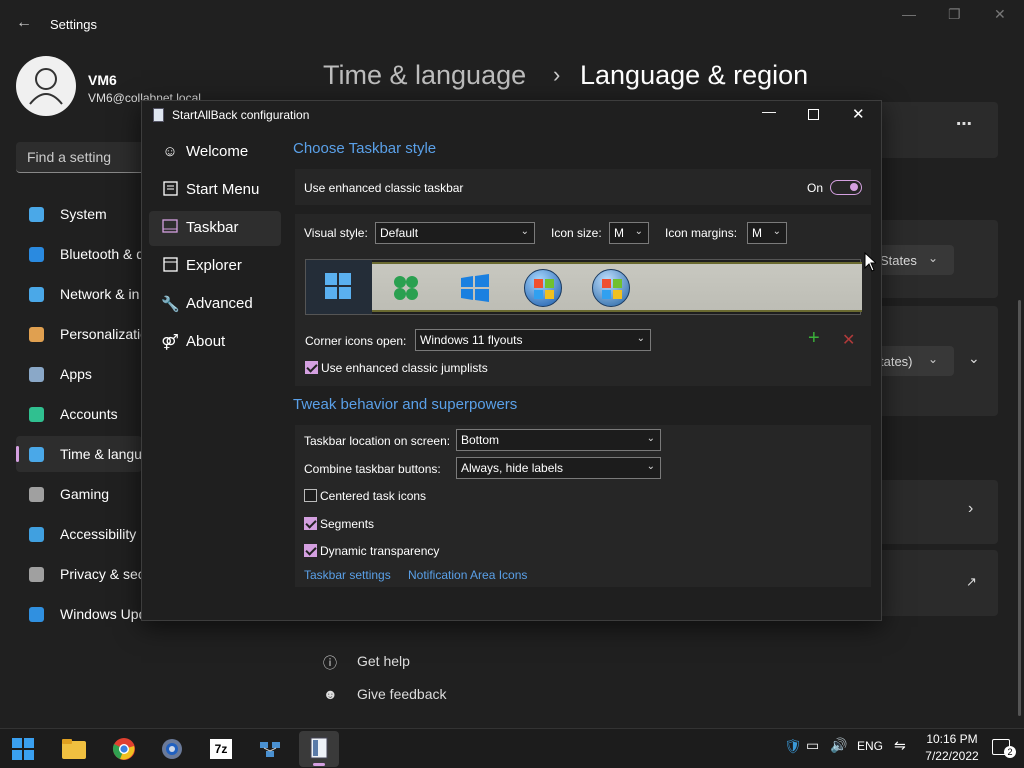 This screenshot has width=1024, height=768. Describe the element at coordinates (533, 340) in the screenshot. I see `corner-icons-select: Windows 11 flyouts ⌄` at that location.